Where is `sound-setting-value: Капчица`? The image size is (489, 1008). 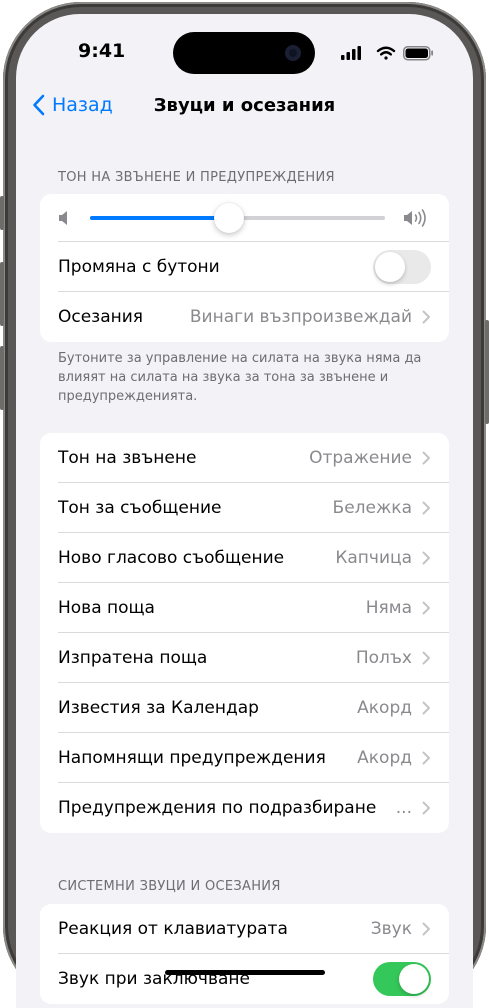
sound-setting-value: Капчица is located at coordinates (373, 558).